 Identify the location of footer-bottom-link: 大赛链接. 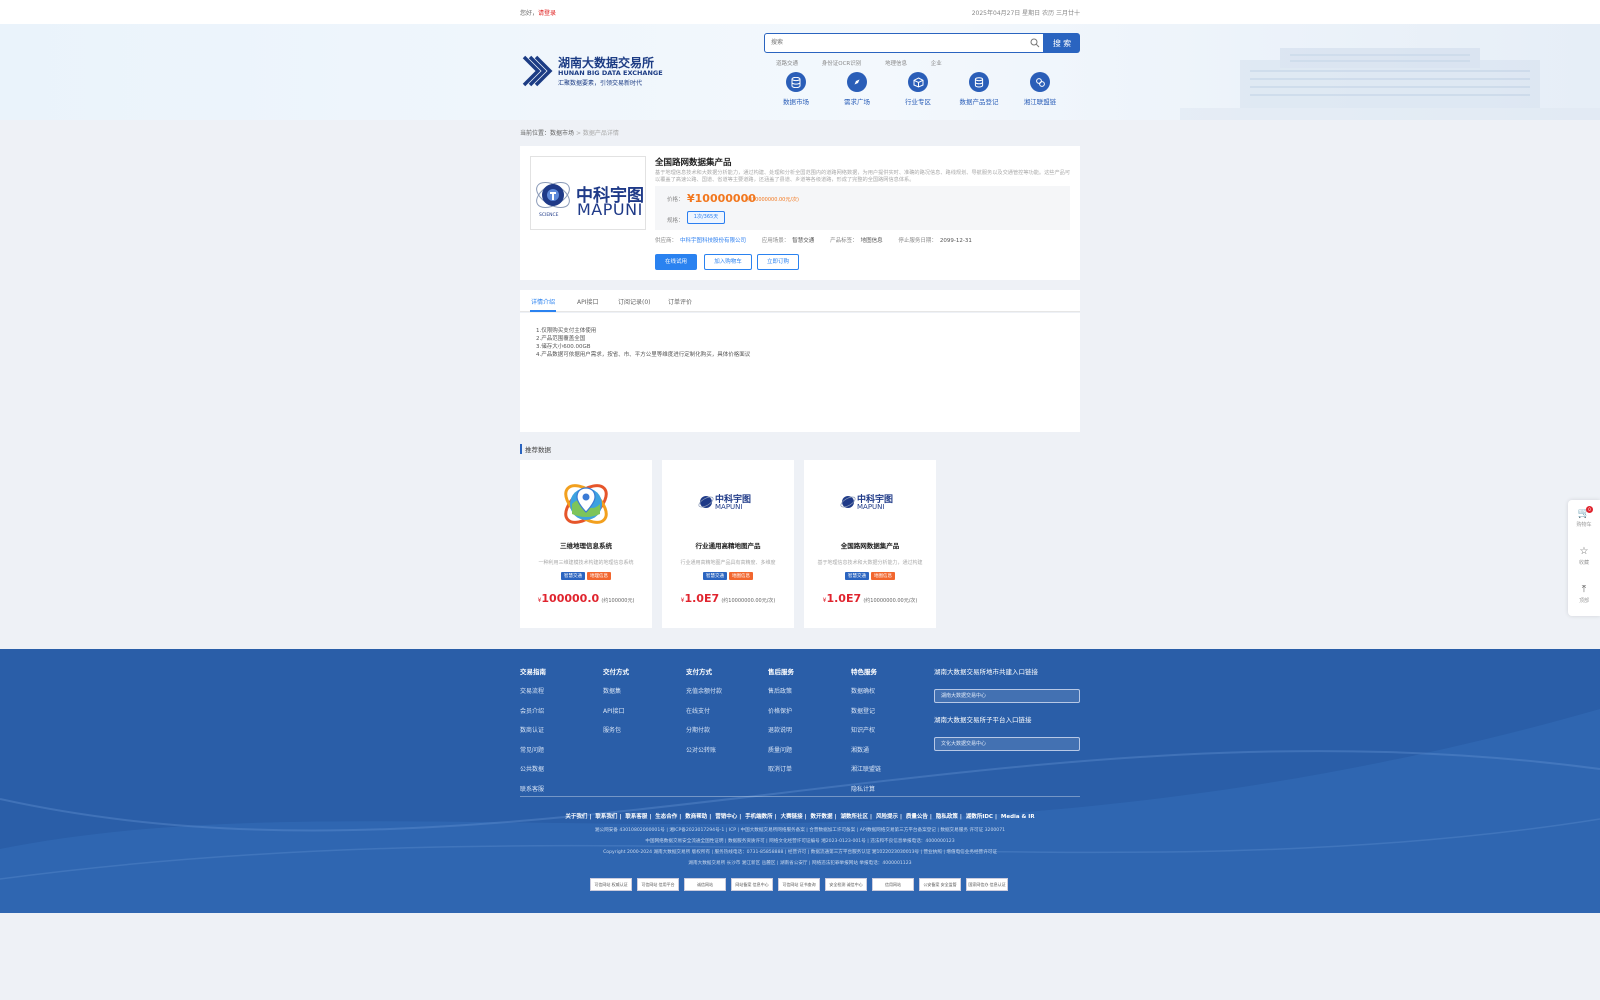
(792, 817).